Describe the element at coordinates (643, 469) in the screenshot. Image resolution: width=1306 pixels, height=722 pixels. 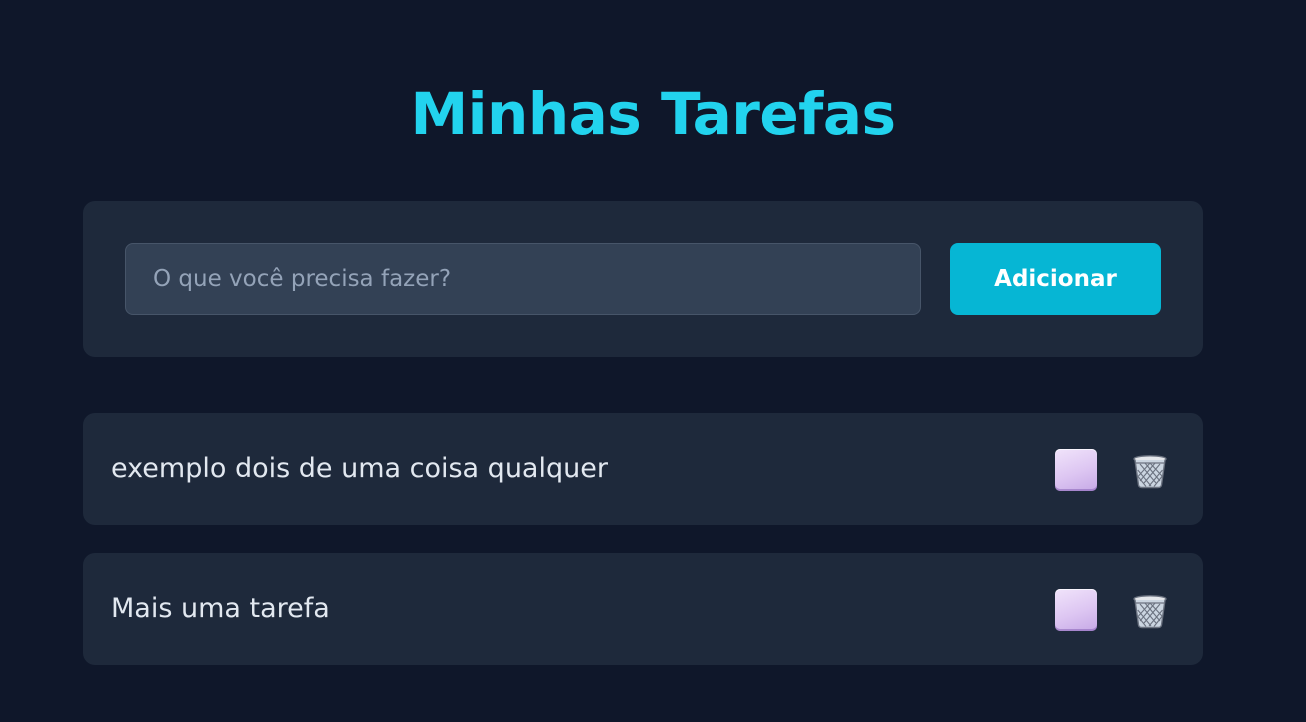
I see `task-item: exemplo dois de uma coisa qualquer` at that location.